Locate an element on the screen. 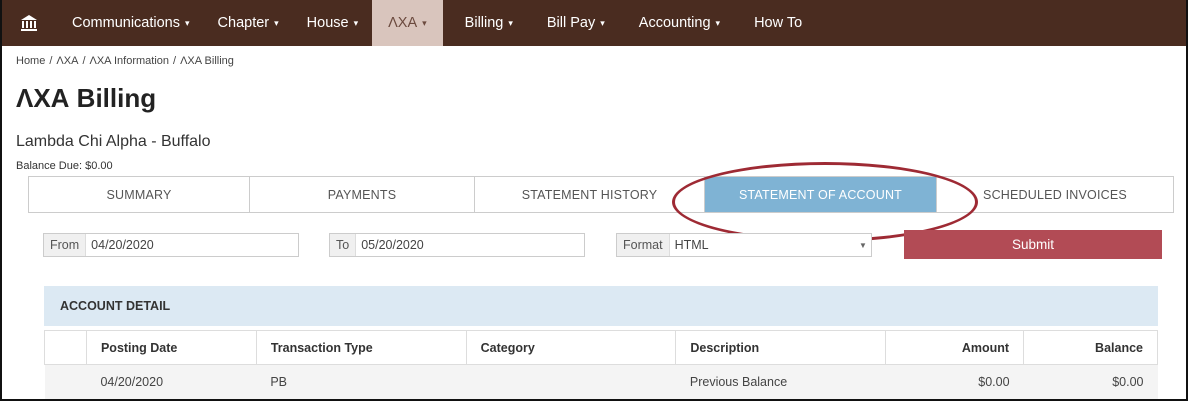  nav-item-bill-pay: Bill Pay ▾ is located at coordinates (573, 23).